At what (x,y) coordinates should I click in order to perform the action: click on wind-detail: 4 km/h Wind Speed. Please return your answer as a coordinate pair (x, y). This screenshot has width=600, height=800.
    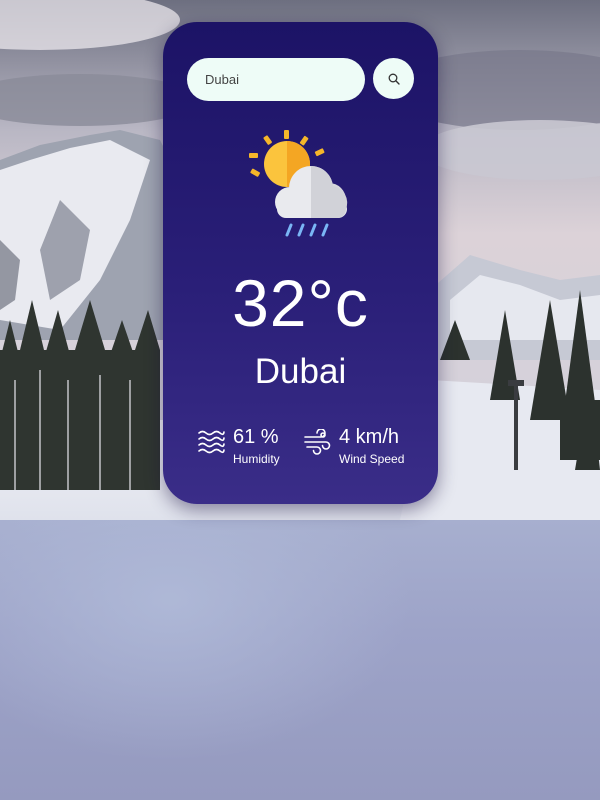
    Looking at the image, I should click on (353, 446).